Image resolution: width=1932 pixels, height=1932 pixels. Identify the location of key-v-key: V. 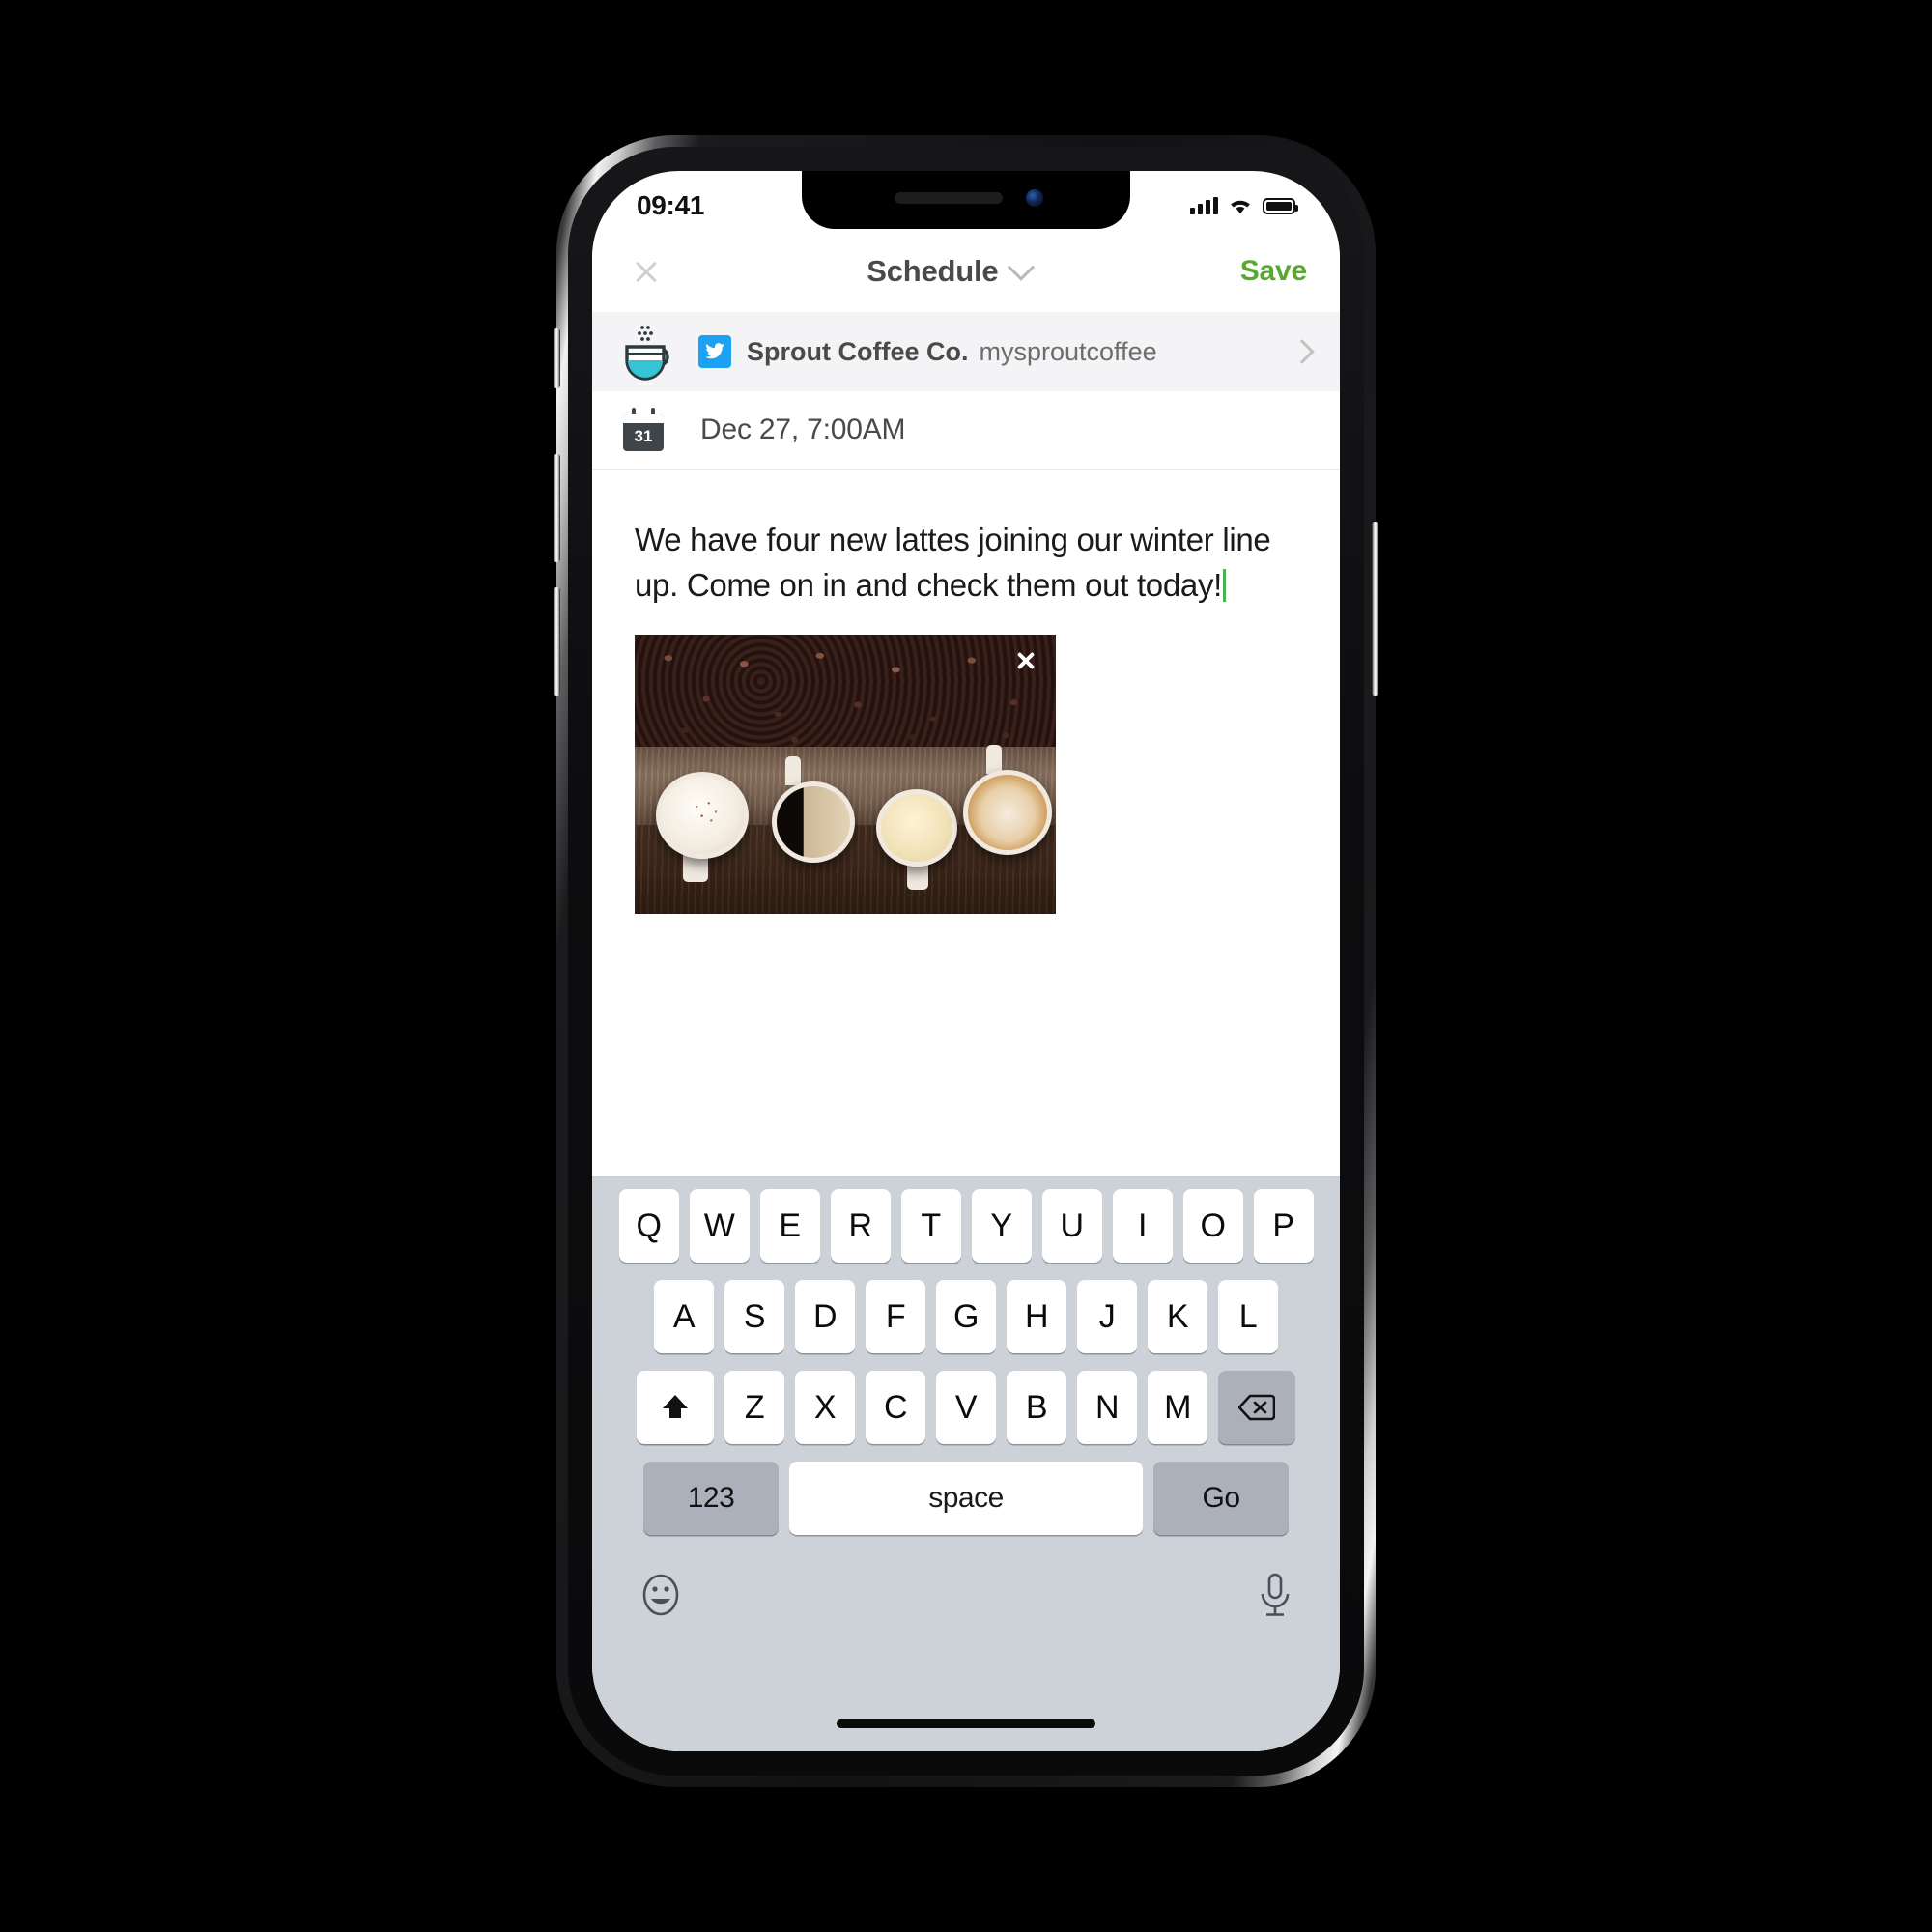
(966, 1407).